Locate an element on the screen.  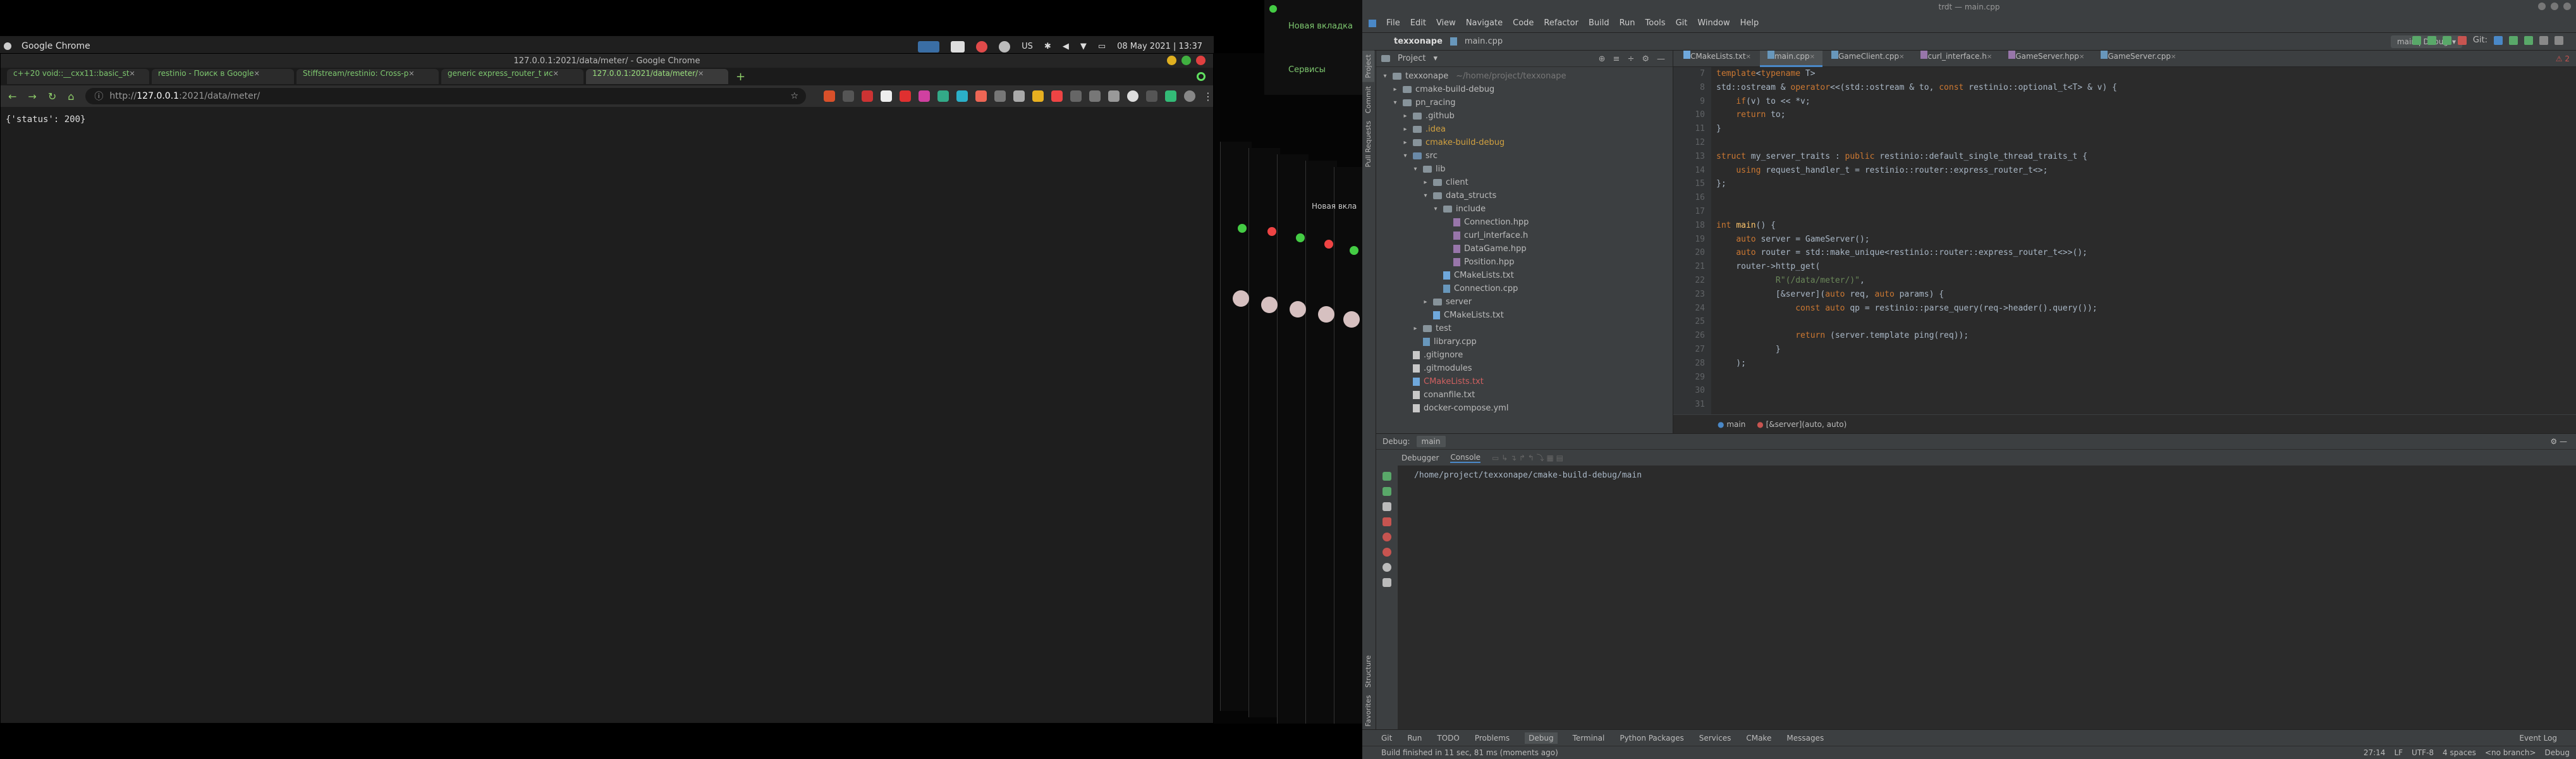
profile-avatar is located at coordinates (1189, 96).